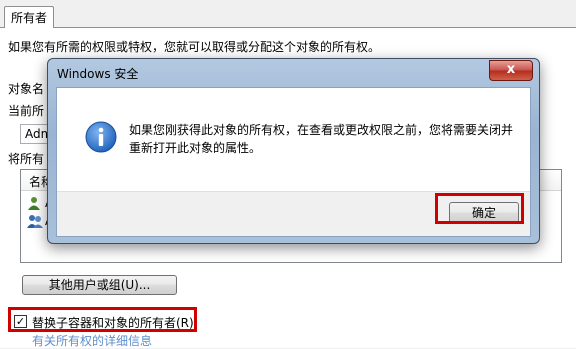 The image size is (576, 349). I want to click on close-button: x, so click(511, 70).